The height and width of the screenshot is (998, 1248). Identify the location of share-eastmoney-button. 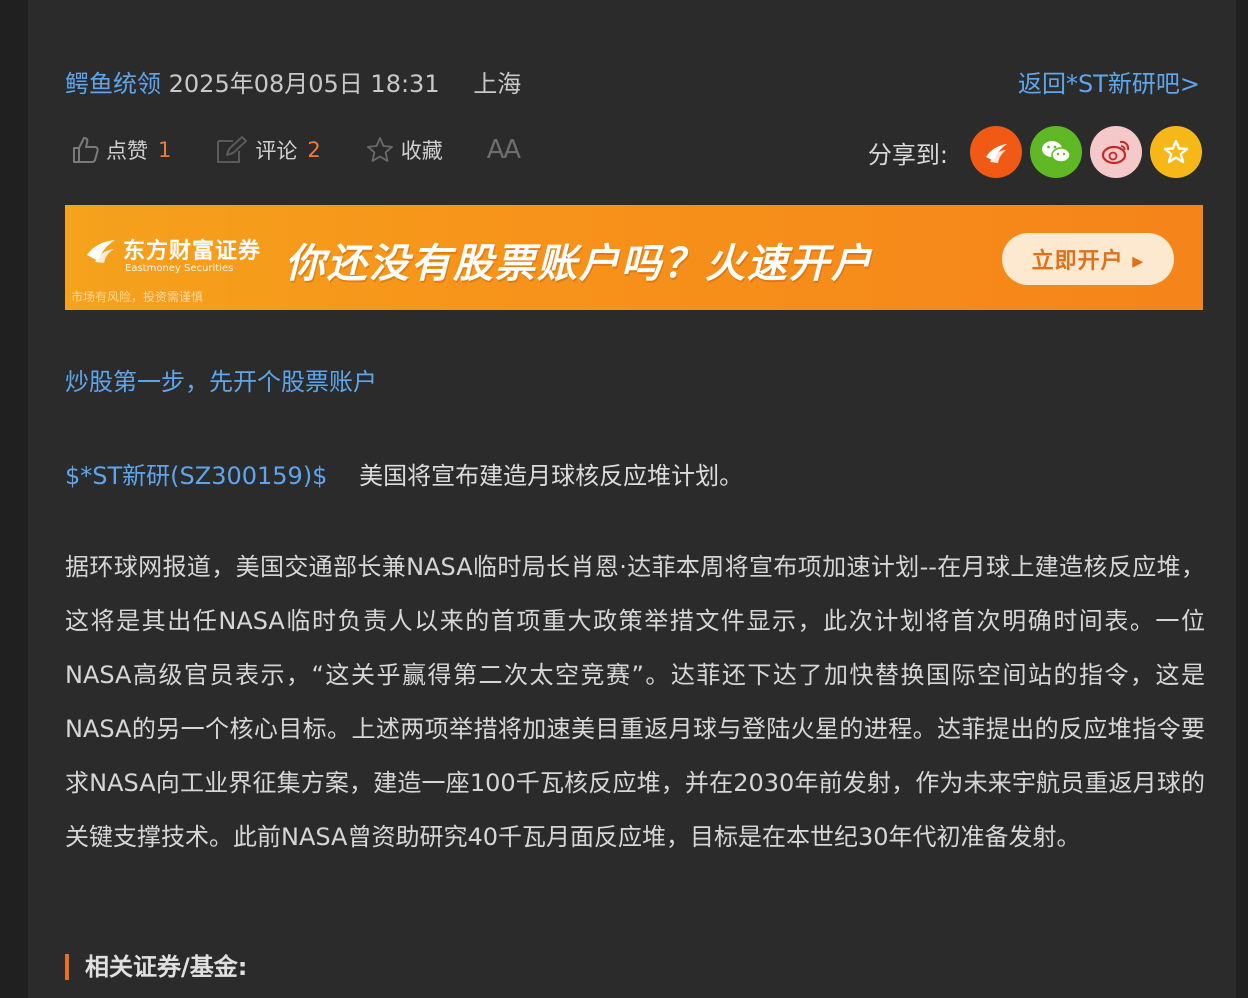
(996, 152).